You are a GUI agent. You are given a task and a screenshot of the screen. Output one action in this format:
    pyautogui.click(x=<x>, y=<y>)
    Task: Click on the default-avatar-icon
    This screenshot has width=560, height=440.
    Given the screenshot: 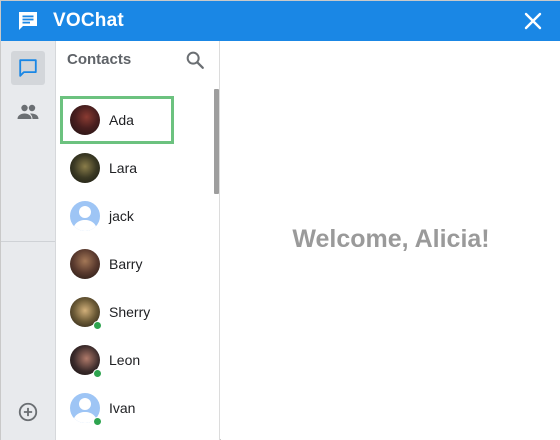 What is the action you would take?
    pyautogui.click(x=85, y=218)
    